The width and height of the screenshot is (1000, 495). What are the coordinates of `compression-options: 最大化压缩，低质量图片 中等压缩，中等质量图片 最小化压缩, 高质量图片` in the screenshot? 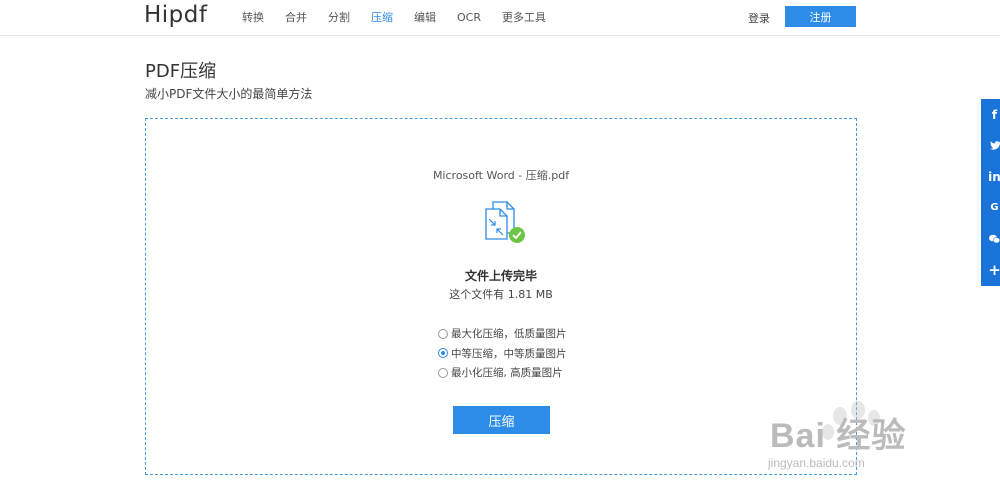 It's located at (502, 353).